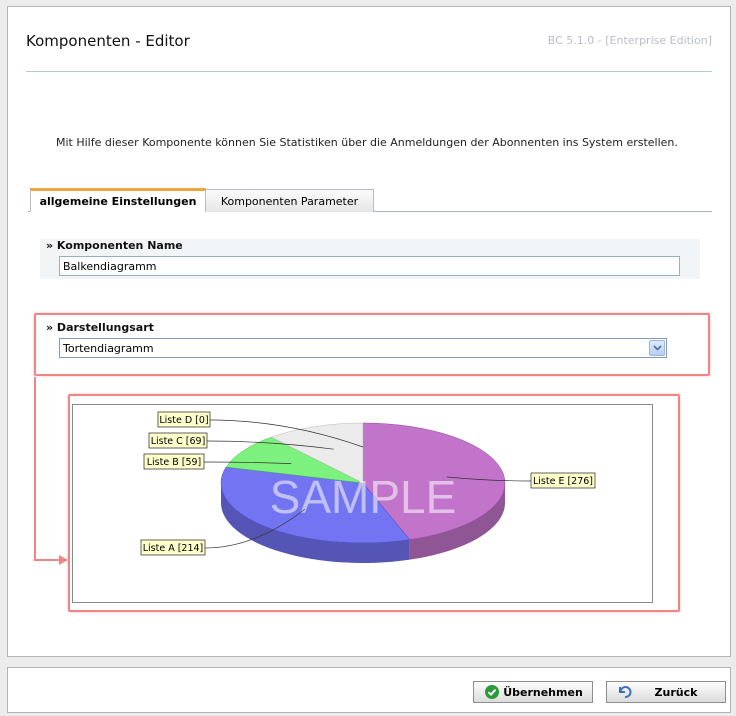 This screenshot has width=736, height=716. I want to click on select-highlight-box, so click(372, 344).